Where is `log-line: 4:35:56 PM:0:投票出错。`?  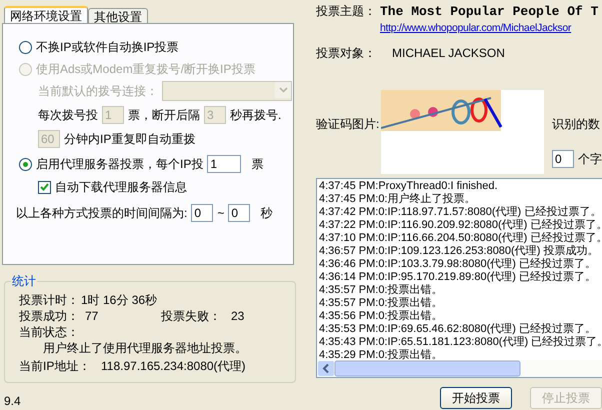 log-line: 4:35:56 PM:0:投票出错。 is located at coordinates (381, 316).